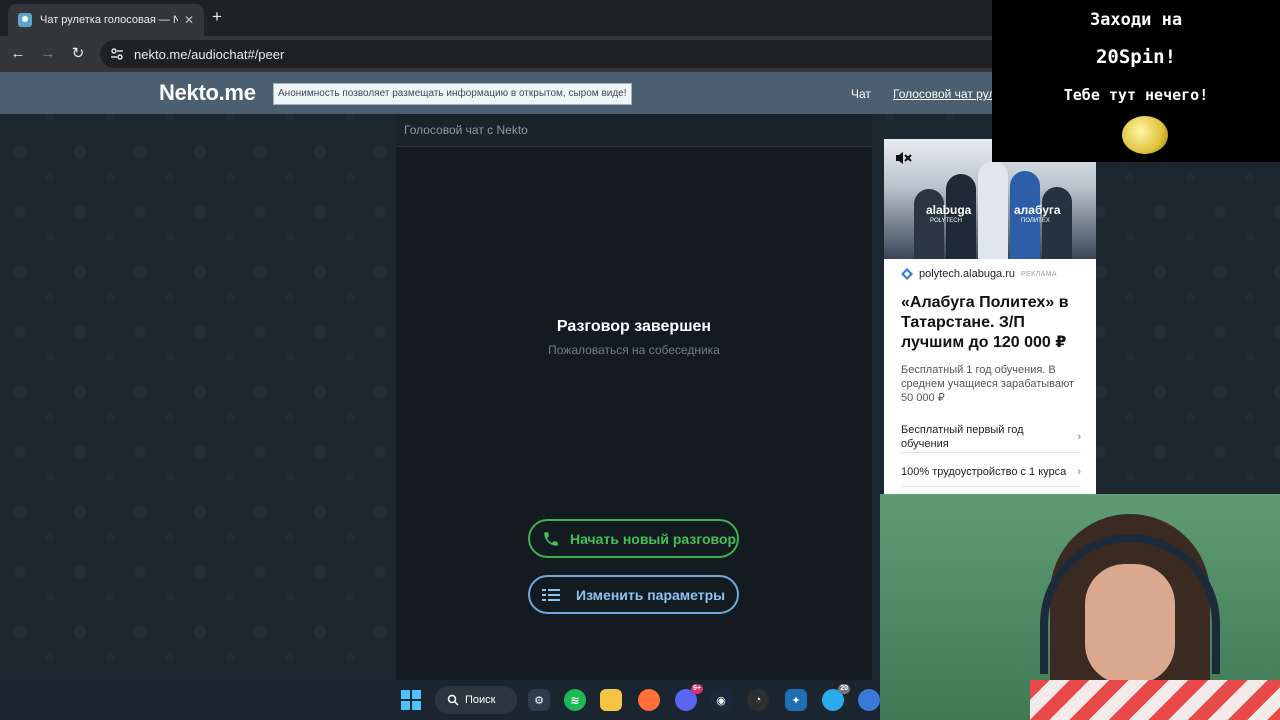  I want to click on new-conversation-button: Начать новый разговор, so click(633, 538).